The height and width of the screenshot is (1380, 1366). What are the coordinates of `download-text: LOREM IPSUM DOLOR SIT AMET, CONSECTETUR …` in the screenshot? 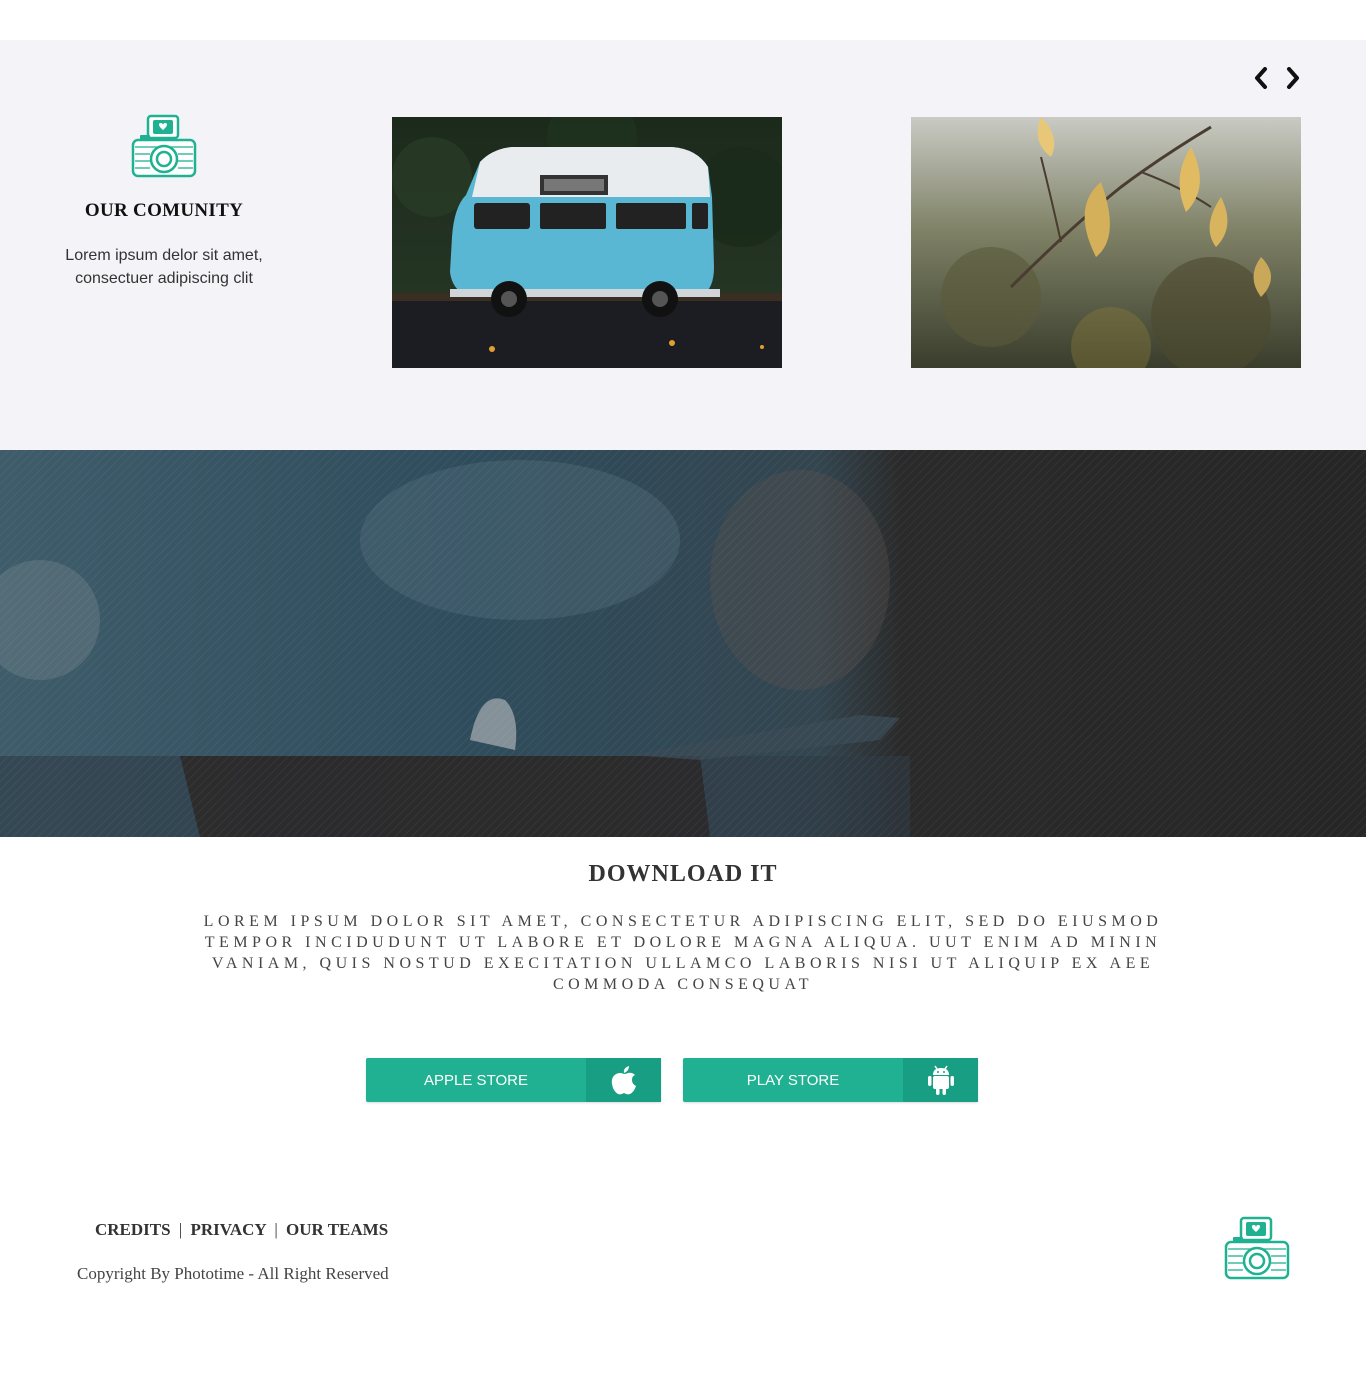 It's located at (683, 953).